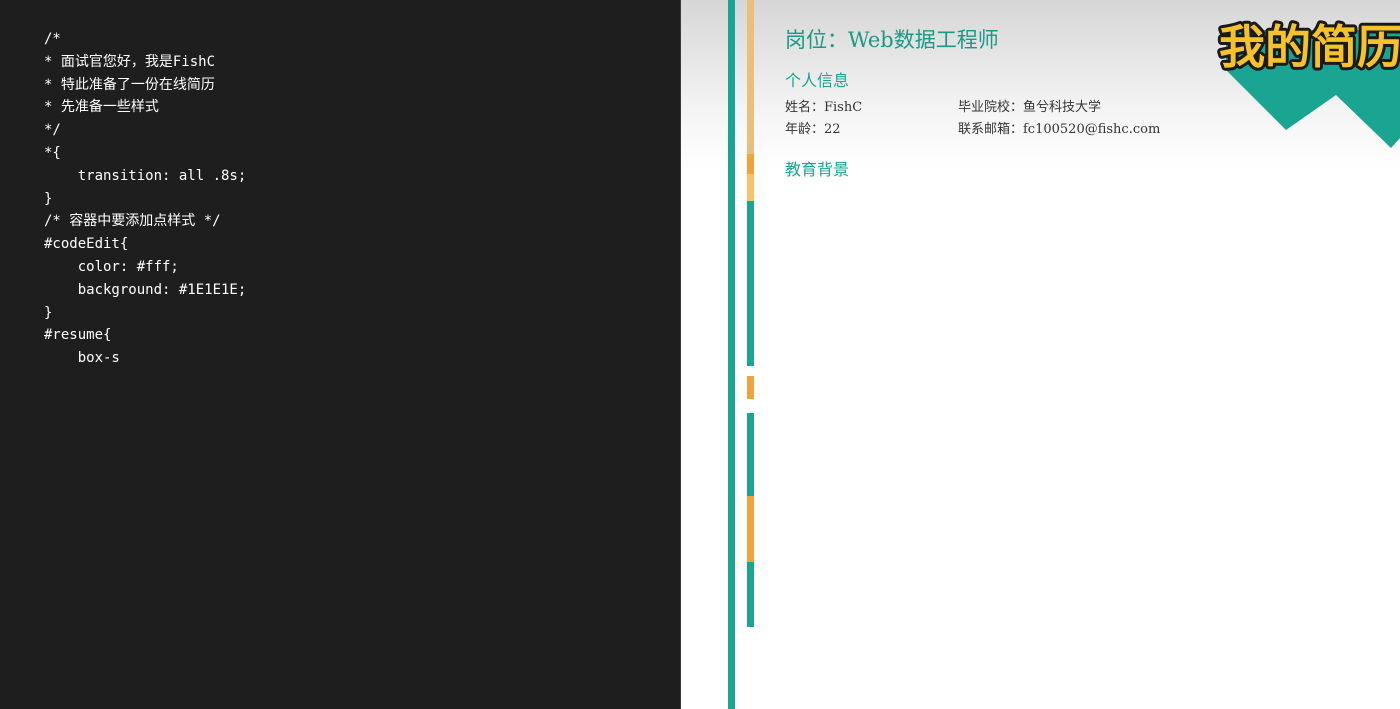 The height and width of the screenshot is (709, 1400). Describe the element at coordinates (1308, 82) in the screenshot. I see `resume-corner-badge: 我的简历` at that location.